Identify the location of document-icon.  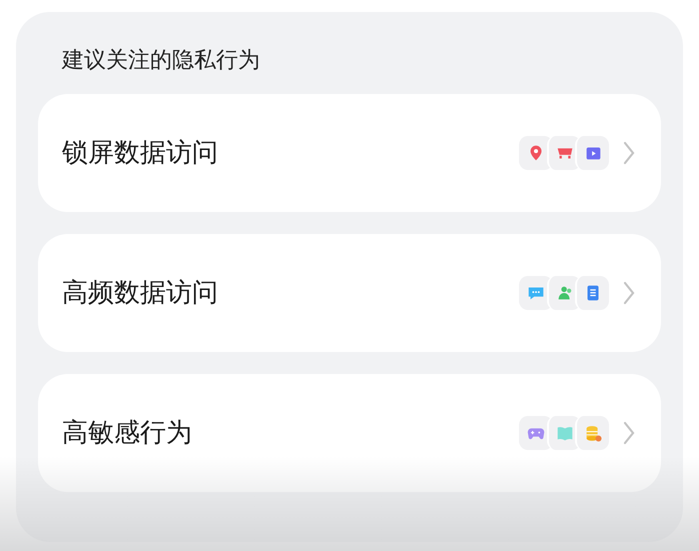
(592, 293).